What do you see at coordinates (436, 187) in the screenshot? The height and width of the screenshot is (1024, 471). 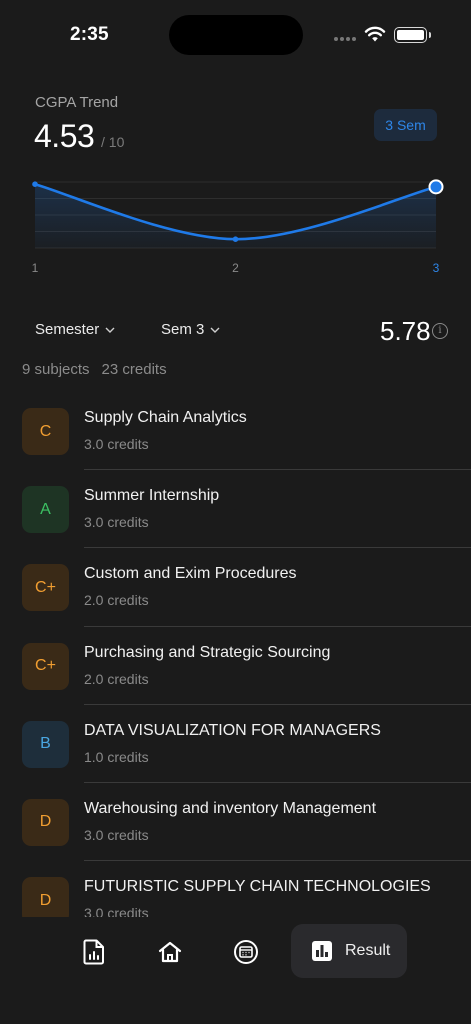 I see `chart-point-selected` at bounding box center [436, 187].